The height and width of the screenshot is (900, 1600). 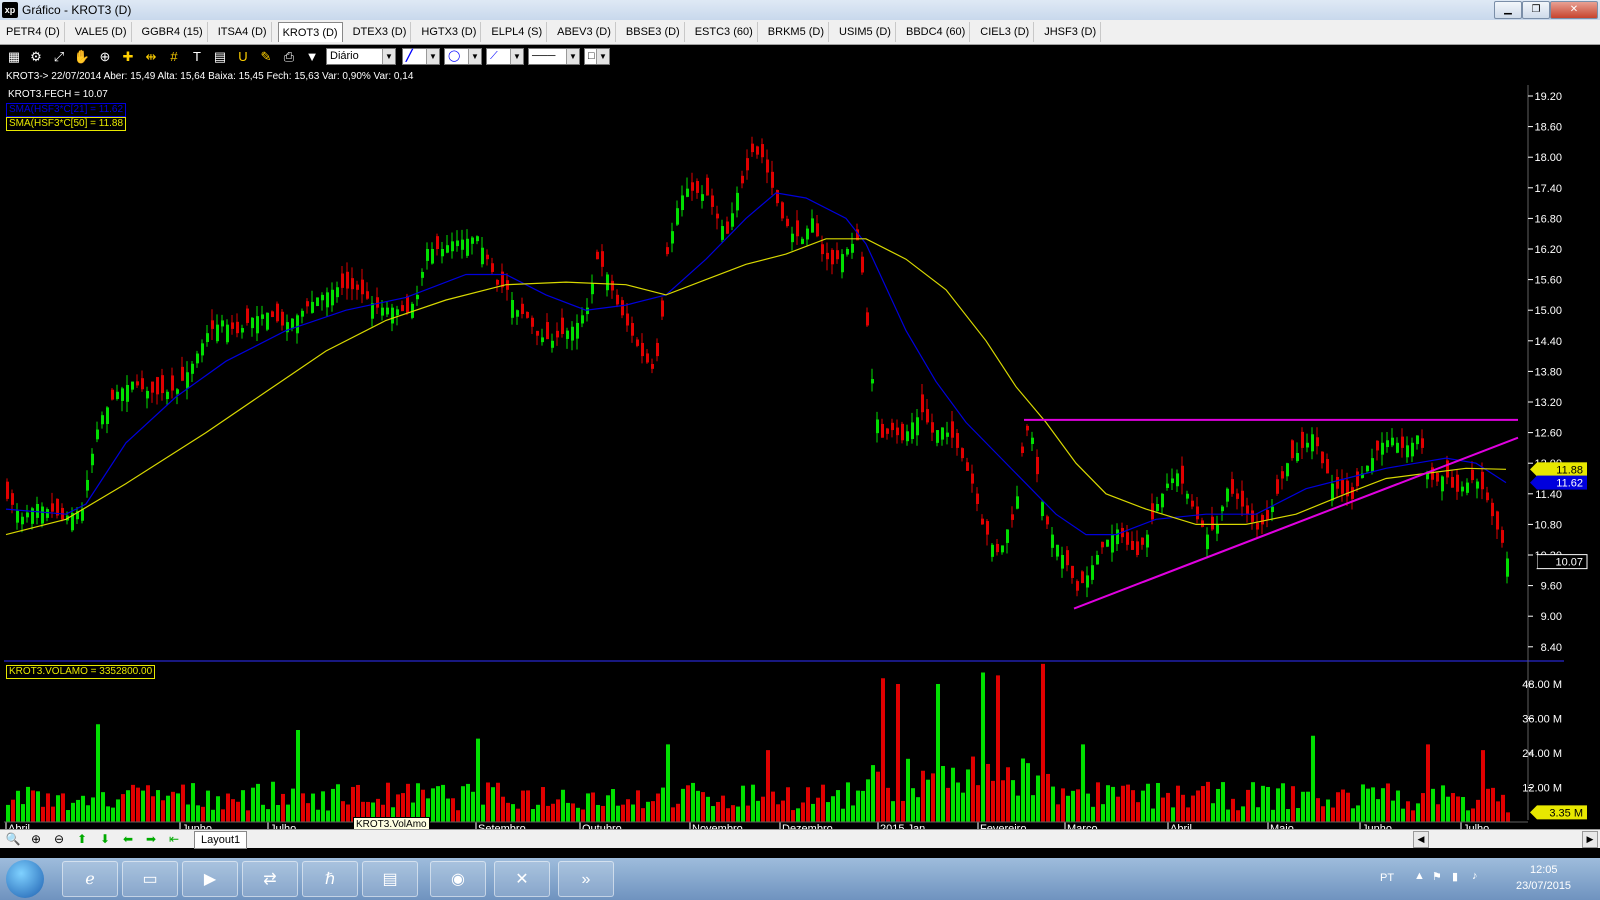 What do you see at coordinates (1071, 32) in the screenshot?
I see `tab-jhsf3: JHSF3 (D)` at bounding box center [1071, 32].